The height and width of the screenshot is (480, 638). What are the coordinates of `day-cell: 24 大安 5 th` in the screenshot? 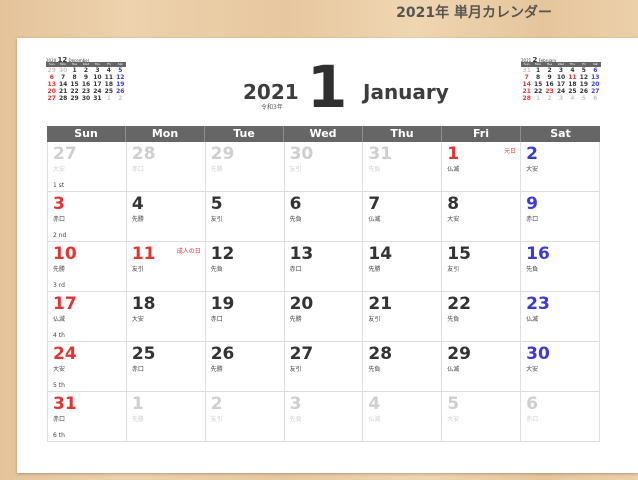 It's located at (87, 367).